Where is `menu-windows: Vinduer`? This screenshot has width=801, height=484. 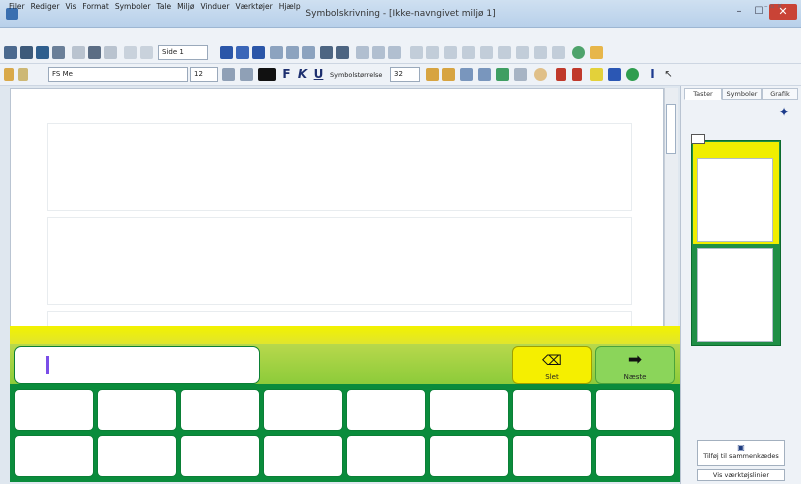
menu-windows: Vinduer is located at coordinates (214, 7).